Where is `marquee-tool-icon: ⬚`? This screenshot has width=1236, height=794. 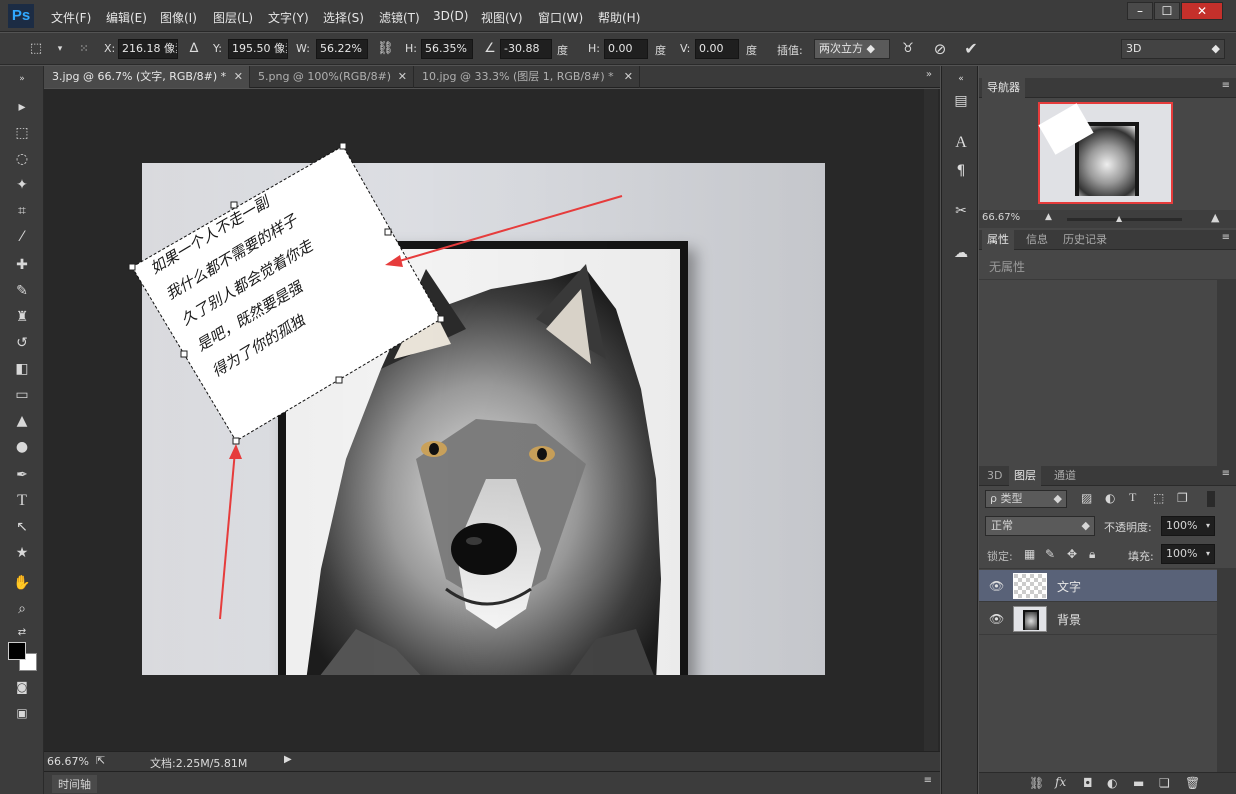
marquee-tool-icon: ⬚ is located at coordinates (22, 133).